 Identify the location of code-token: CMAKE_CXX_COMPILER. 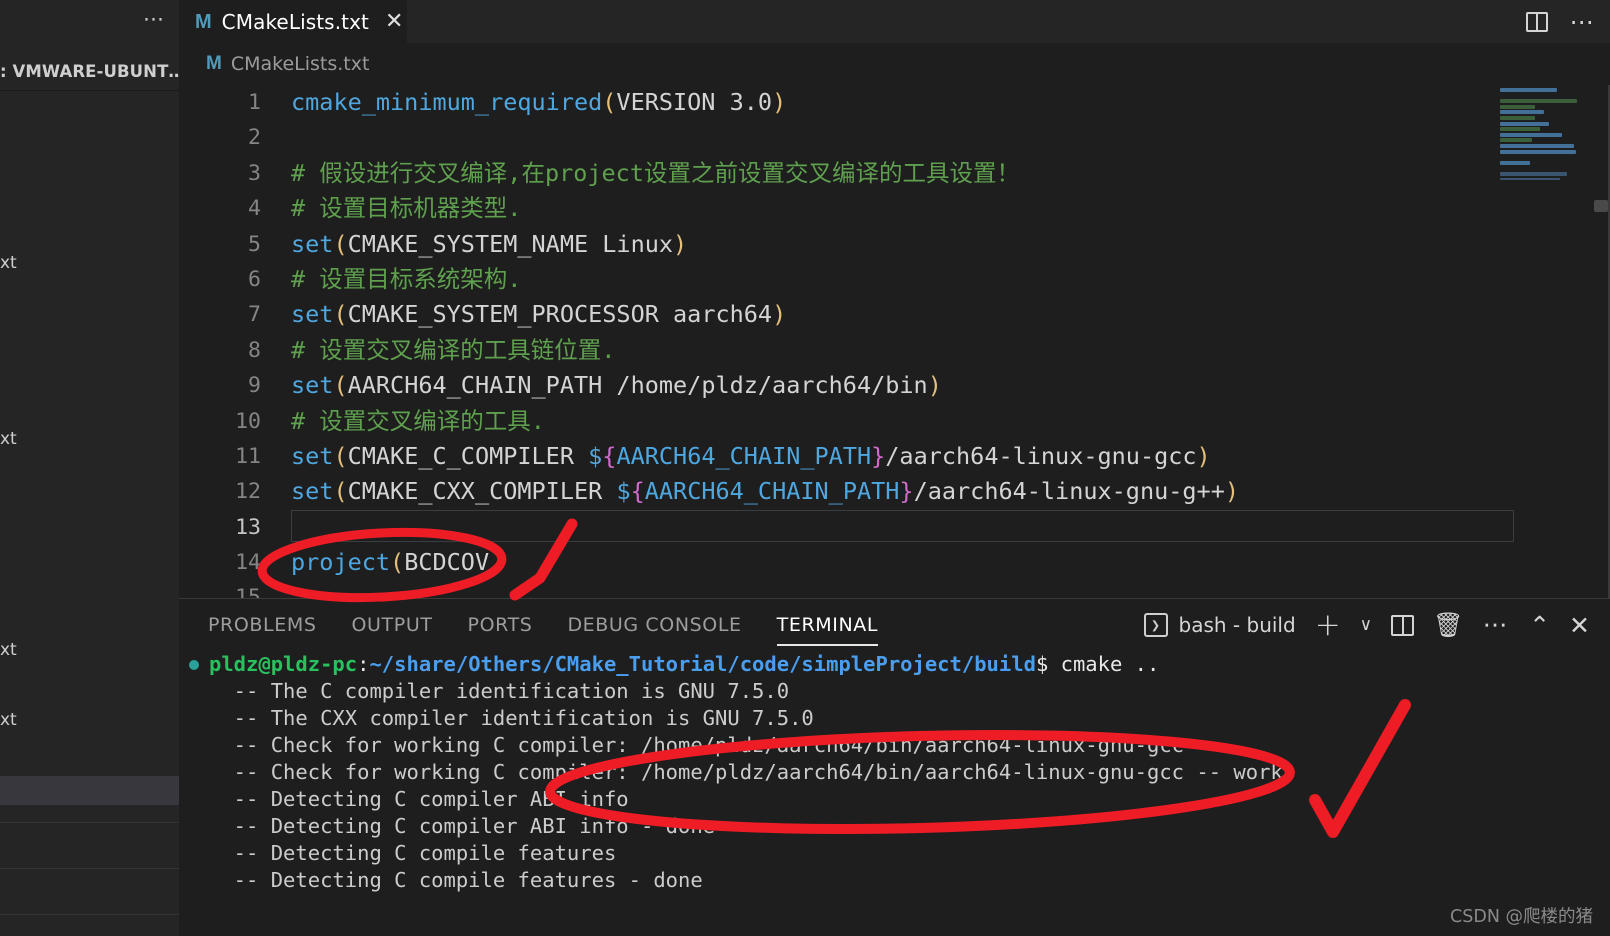
(482, 491).